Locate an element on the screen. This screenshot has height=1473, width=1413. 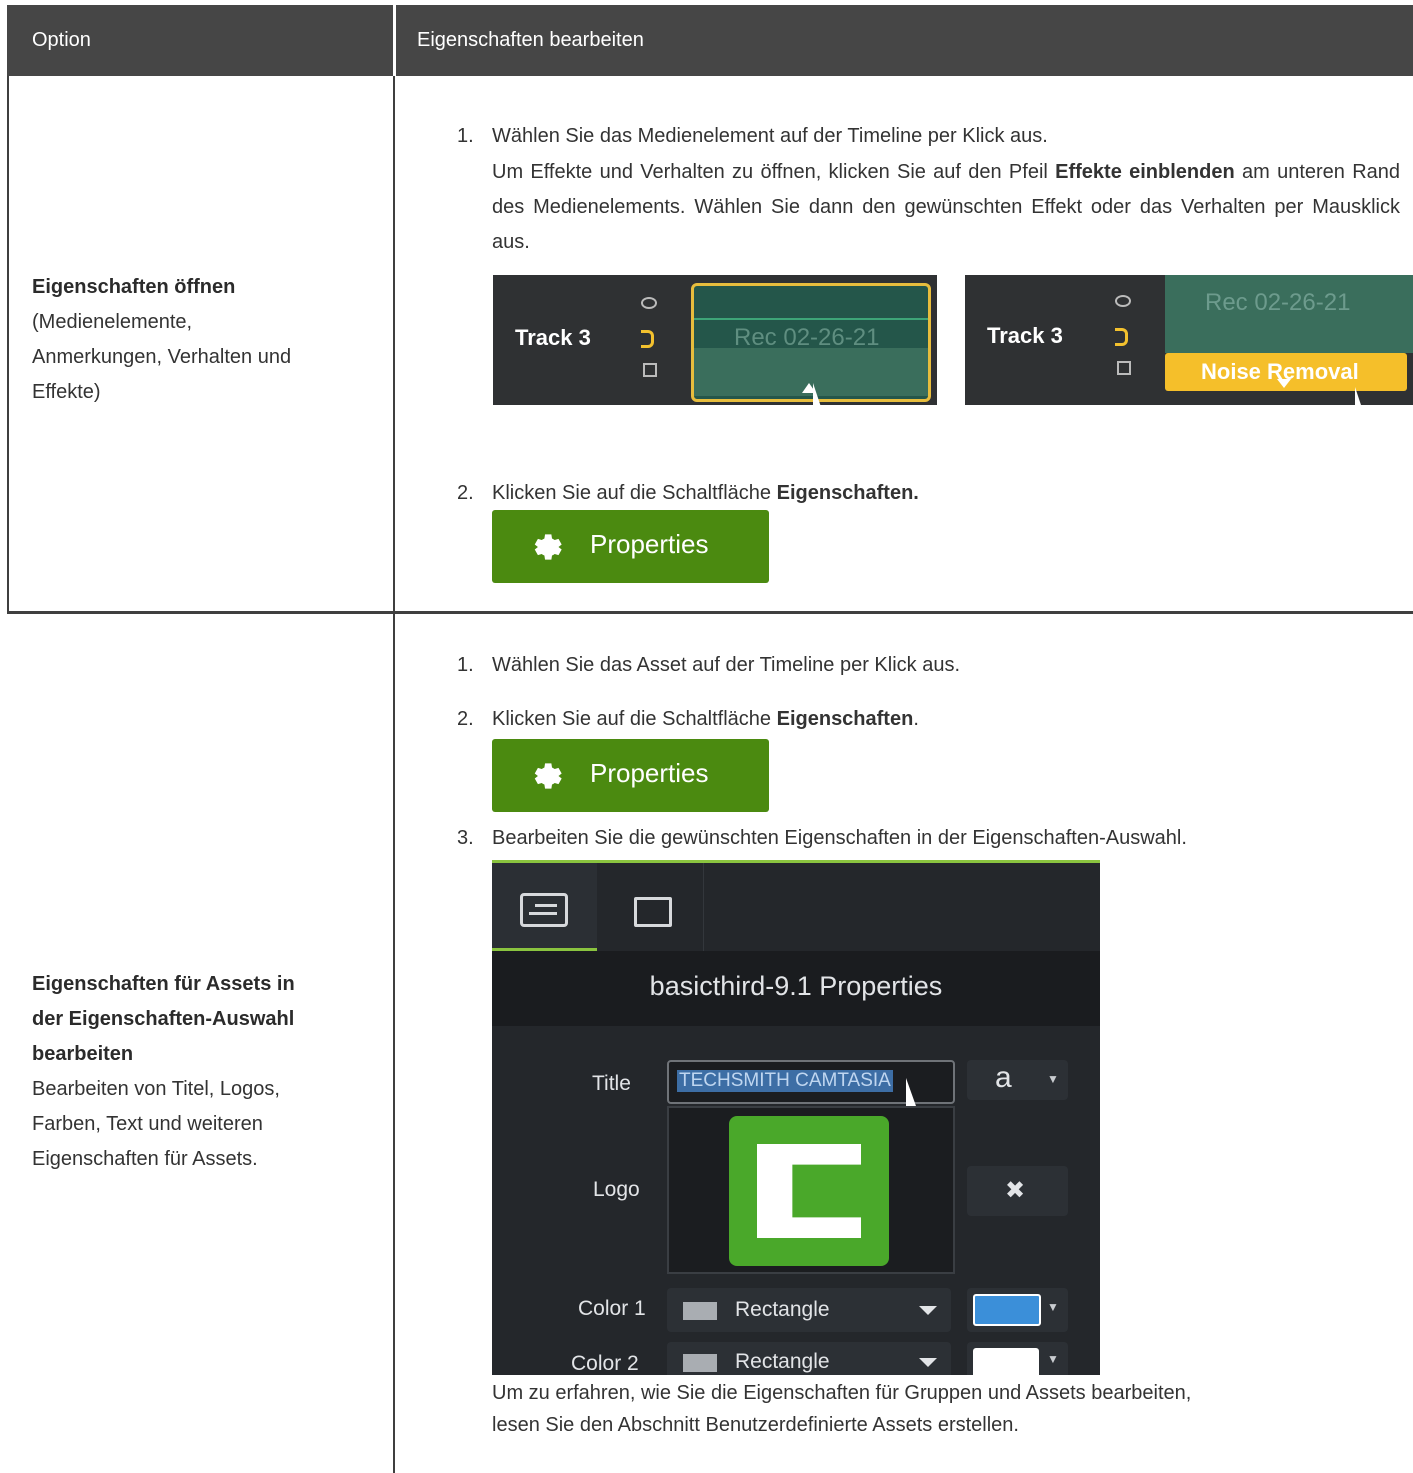
header-option: Option is located at coordinates (61, 40).